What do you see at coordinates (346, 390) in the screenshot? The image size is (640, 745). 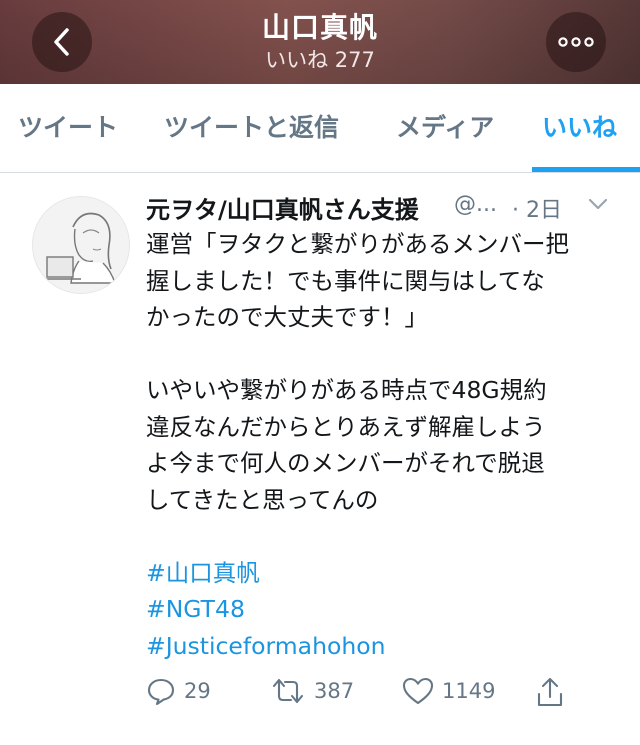 I see `tweet-line: いやいや繋がりがある時点で48G規約` at bounding box center [346, 390].